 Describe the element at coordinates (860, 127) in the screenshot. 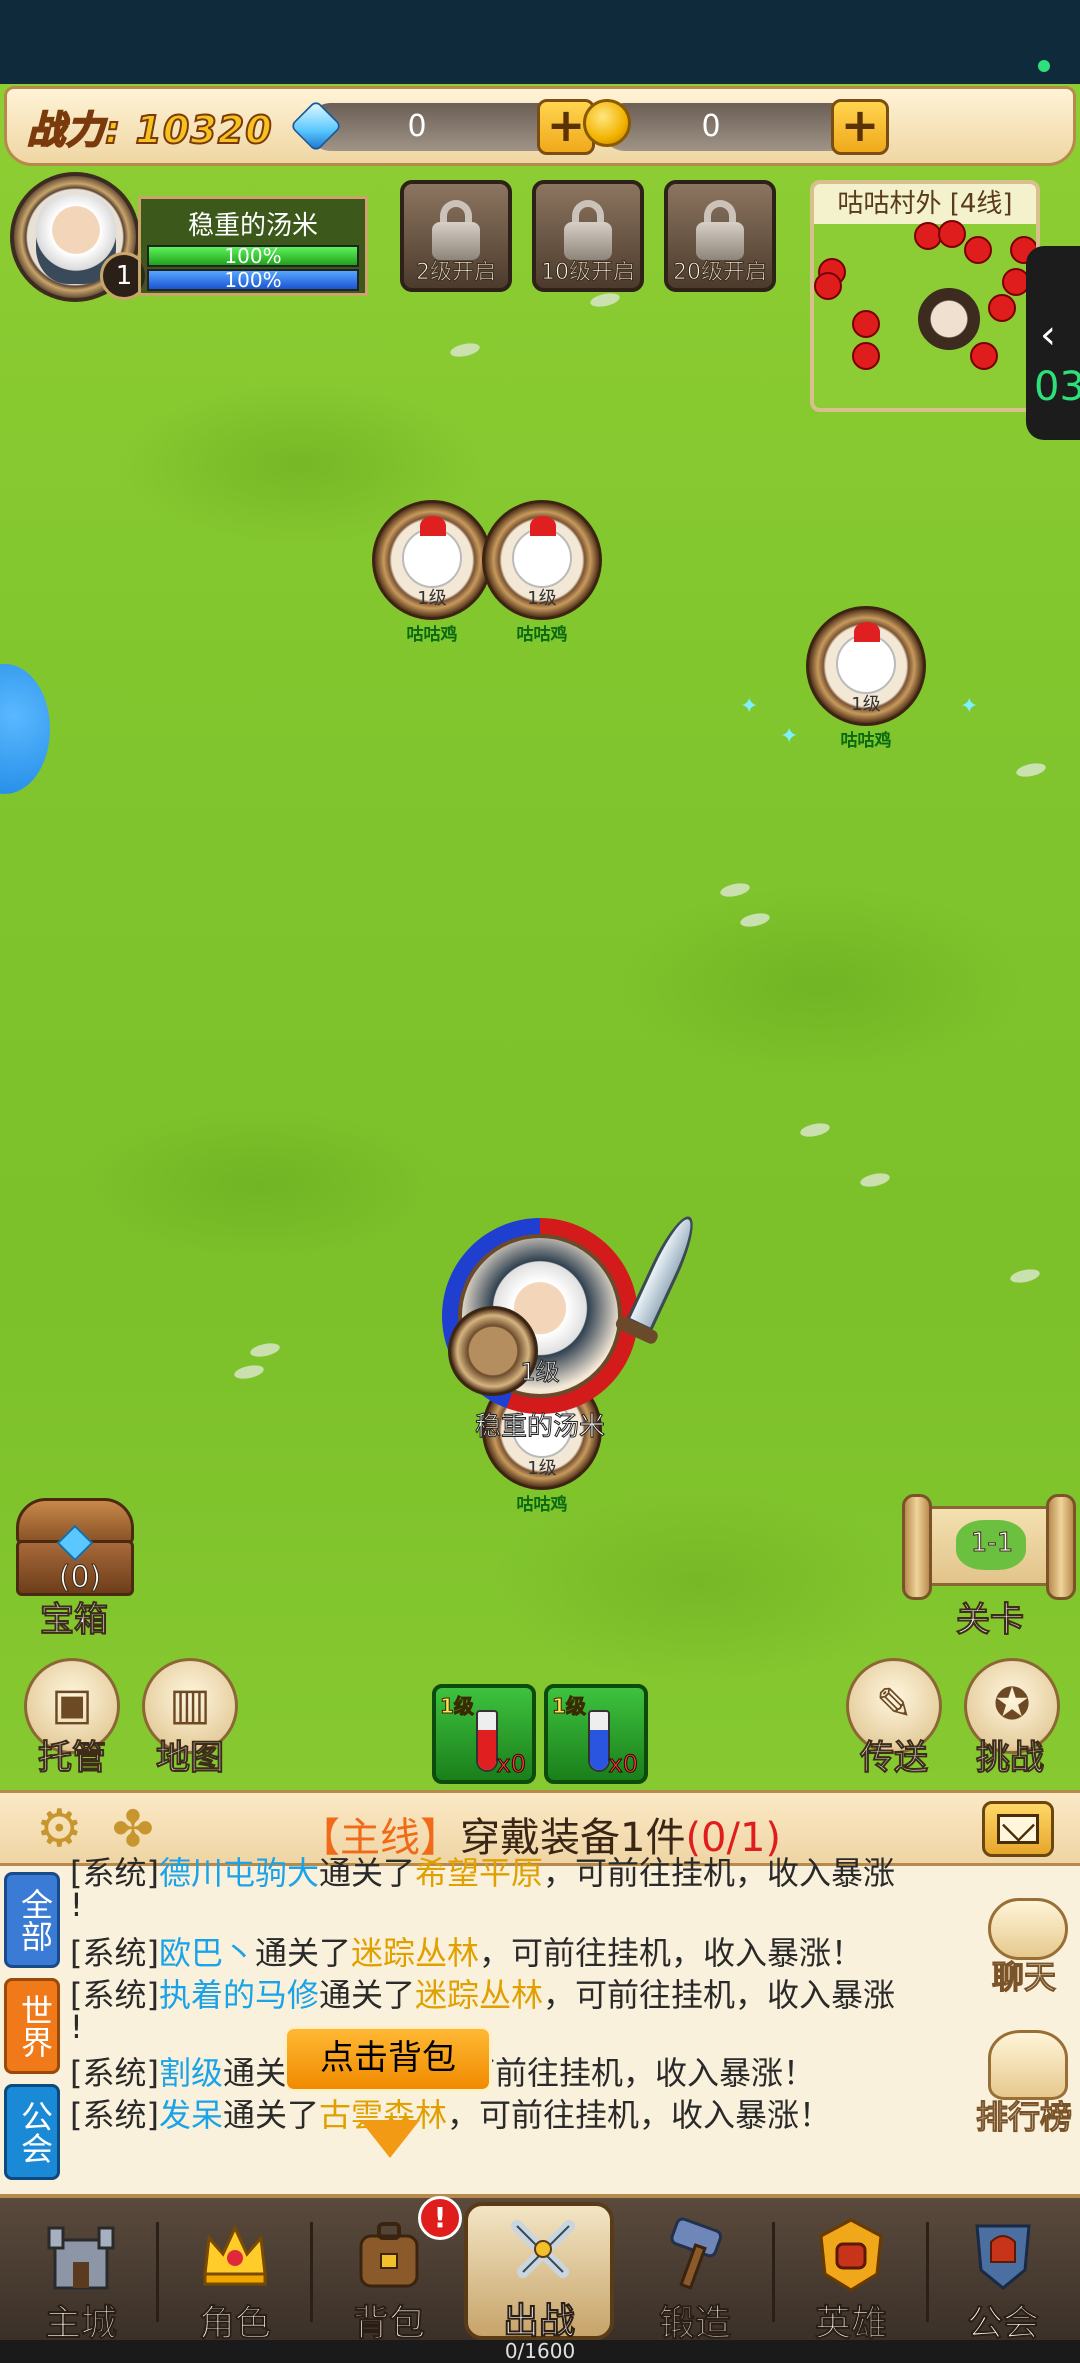

I see `add-gold-button: +` at that location.